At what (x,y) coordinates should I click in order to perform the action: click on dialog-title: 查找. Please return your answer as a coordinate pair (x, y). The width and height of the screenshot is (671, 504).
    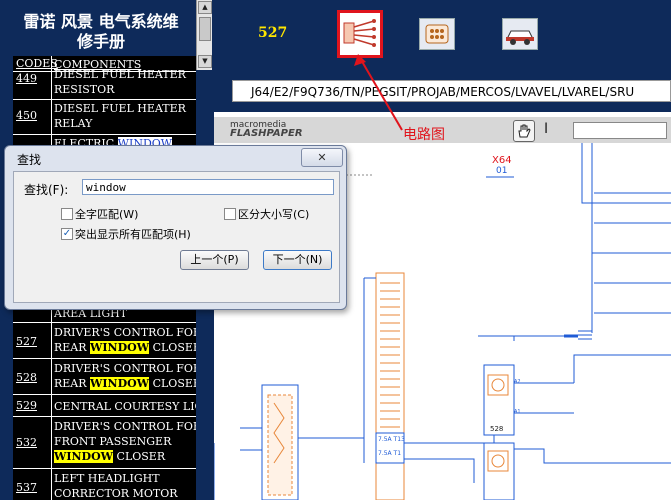
    Looking at the image, I should click on (29, 160).